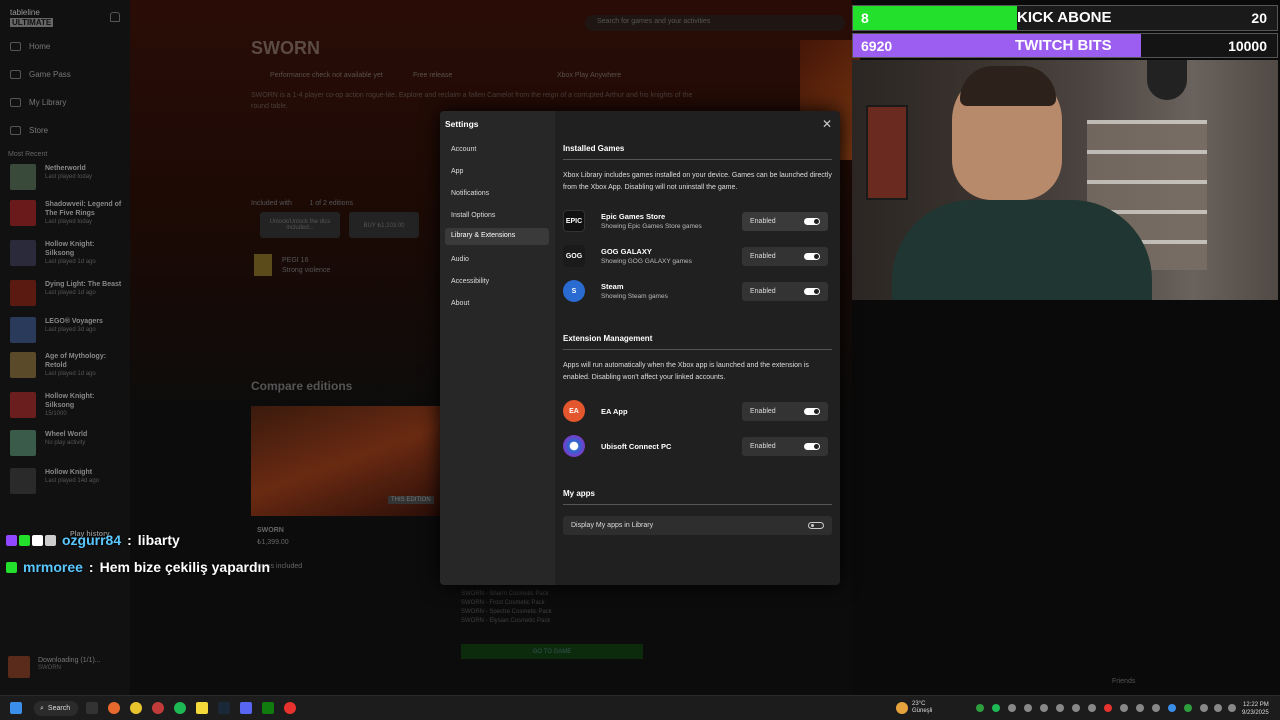 The height and width of the screenshot is (720, 1280). What do you see at coordinates (497, 194) in the screenshot?
I see `settings-nav-notifications: Notifications` at bounding box center [497, 194].